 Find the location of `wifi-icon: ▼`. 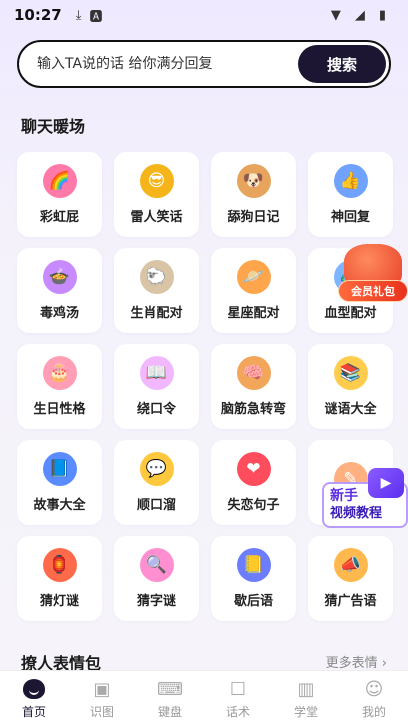

wifi-icon: ▼ is located at coordinates (335, 15).